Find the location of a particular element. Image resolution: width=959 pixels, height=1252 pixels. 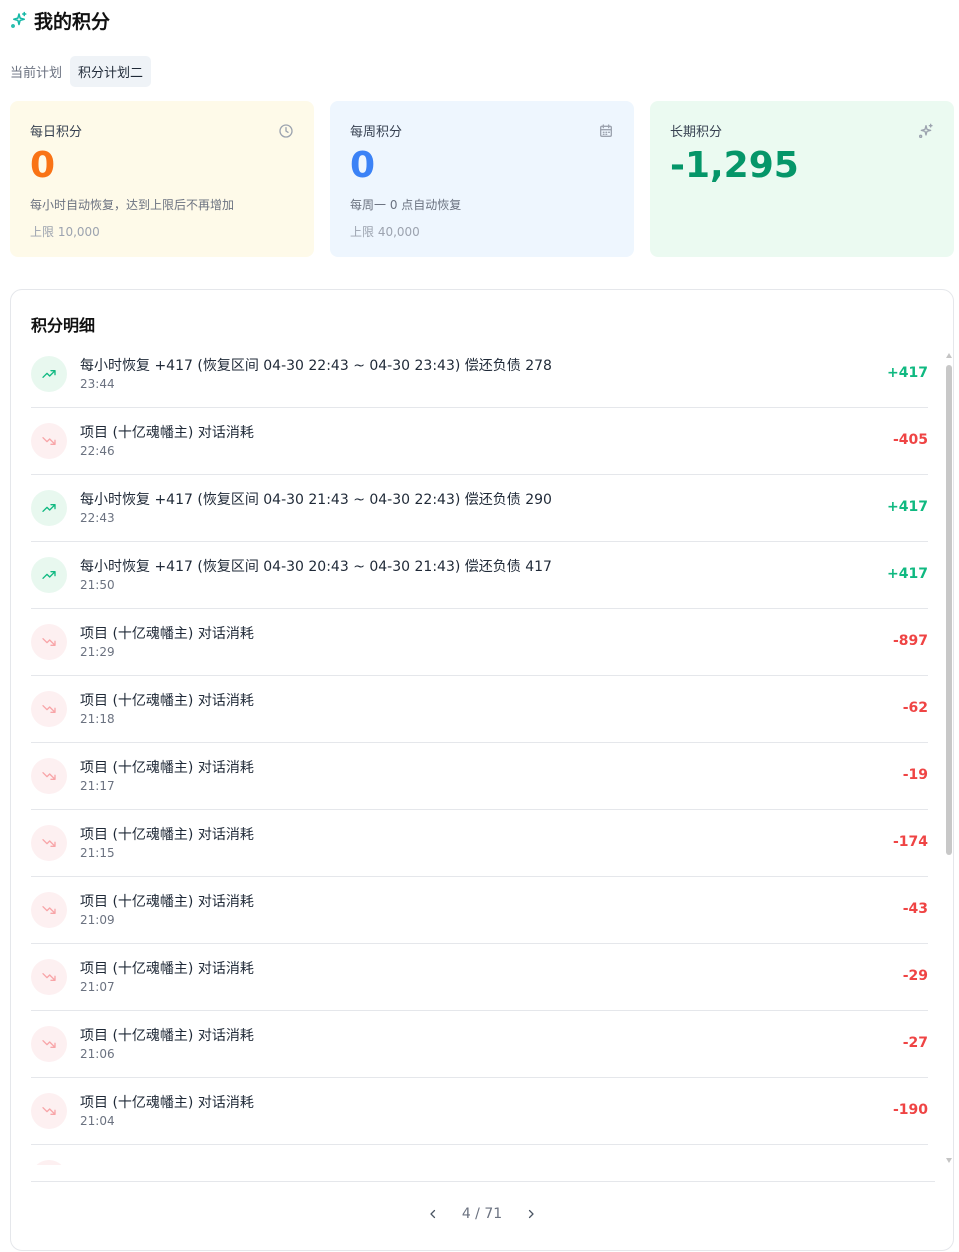

weekly-points-value: 0 is located at coordinates (363, 165).